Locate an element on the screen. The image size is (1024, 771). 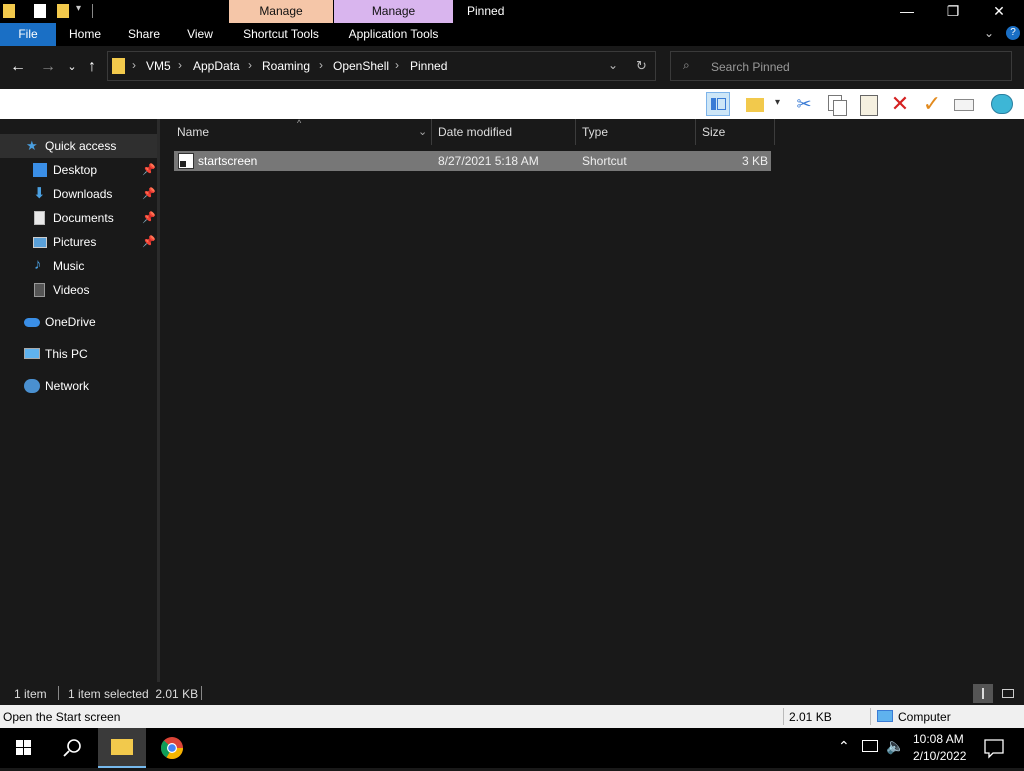
volume-muted-icon: 🔈 is located at coordinates (895, 746).